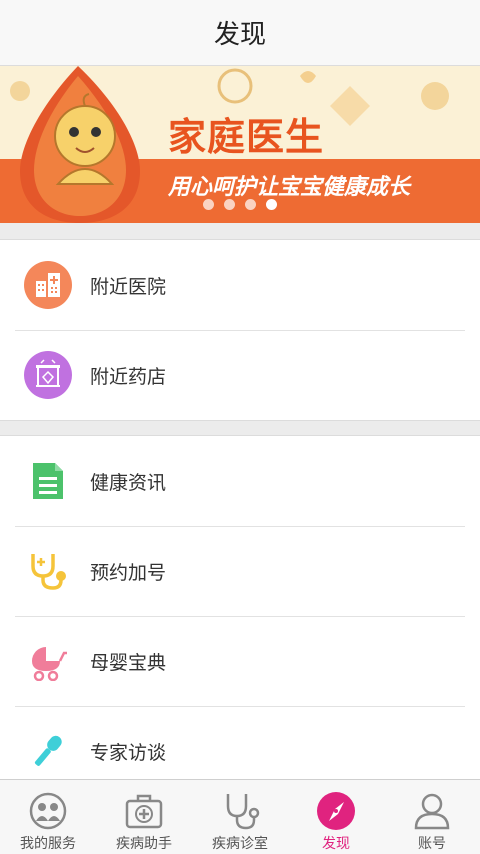  I want to click on list-item-maternal-guide: 母婴宝典, so click(240, 661).